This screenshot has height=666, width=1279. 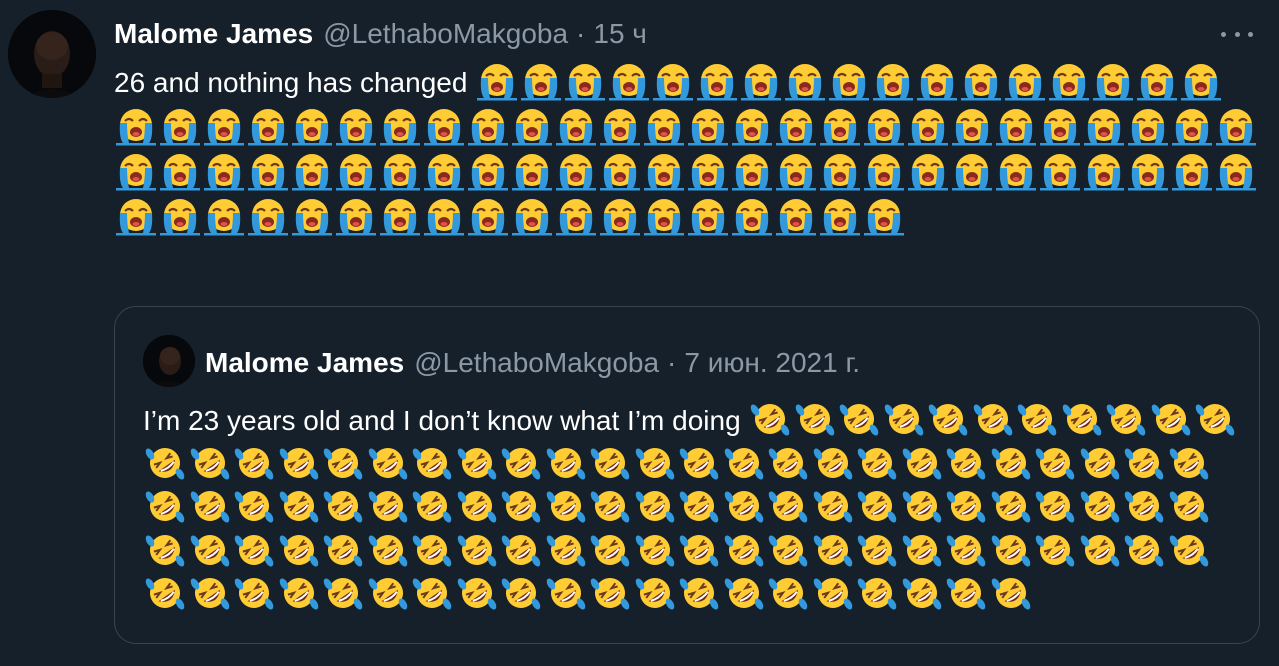 I want to click on author-handle: @LethaboMakgoba, so click(x=445, y=34).